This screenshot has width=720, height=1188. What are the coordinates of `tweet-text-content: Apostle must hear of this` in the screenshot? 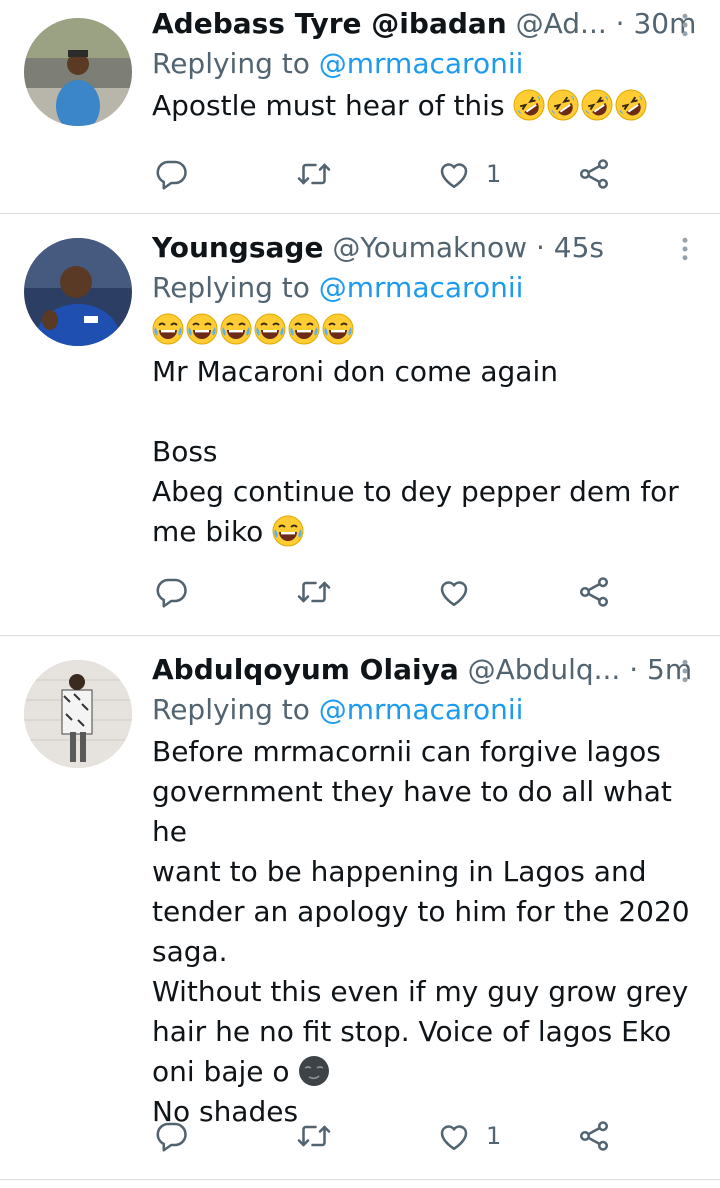 It's located at (328, 105).